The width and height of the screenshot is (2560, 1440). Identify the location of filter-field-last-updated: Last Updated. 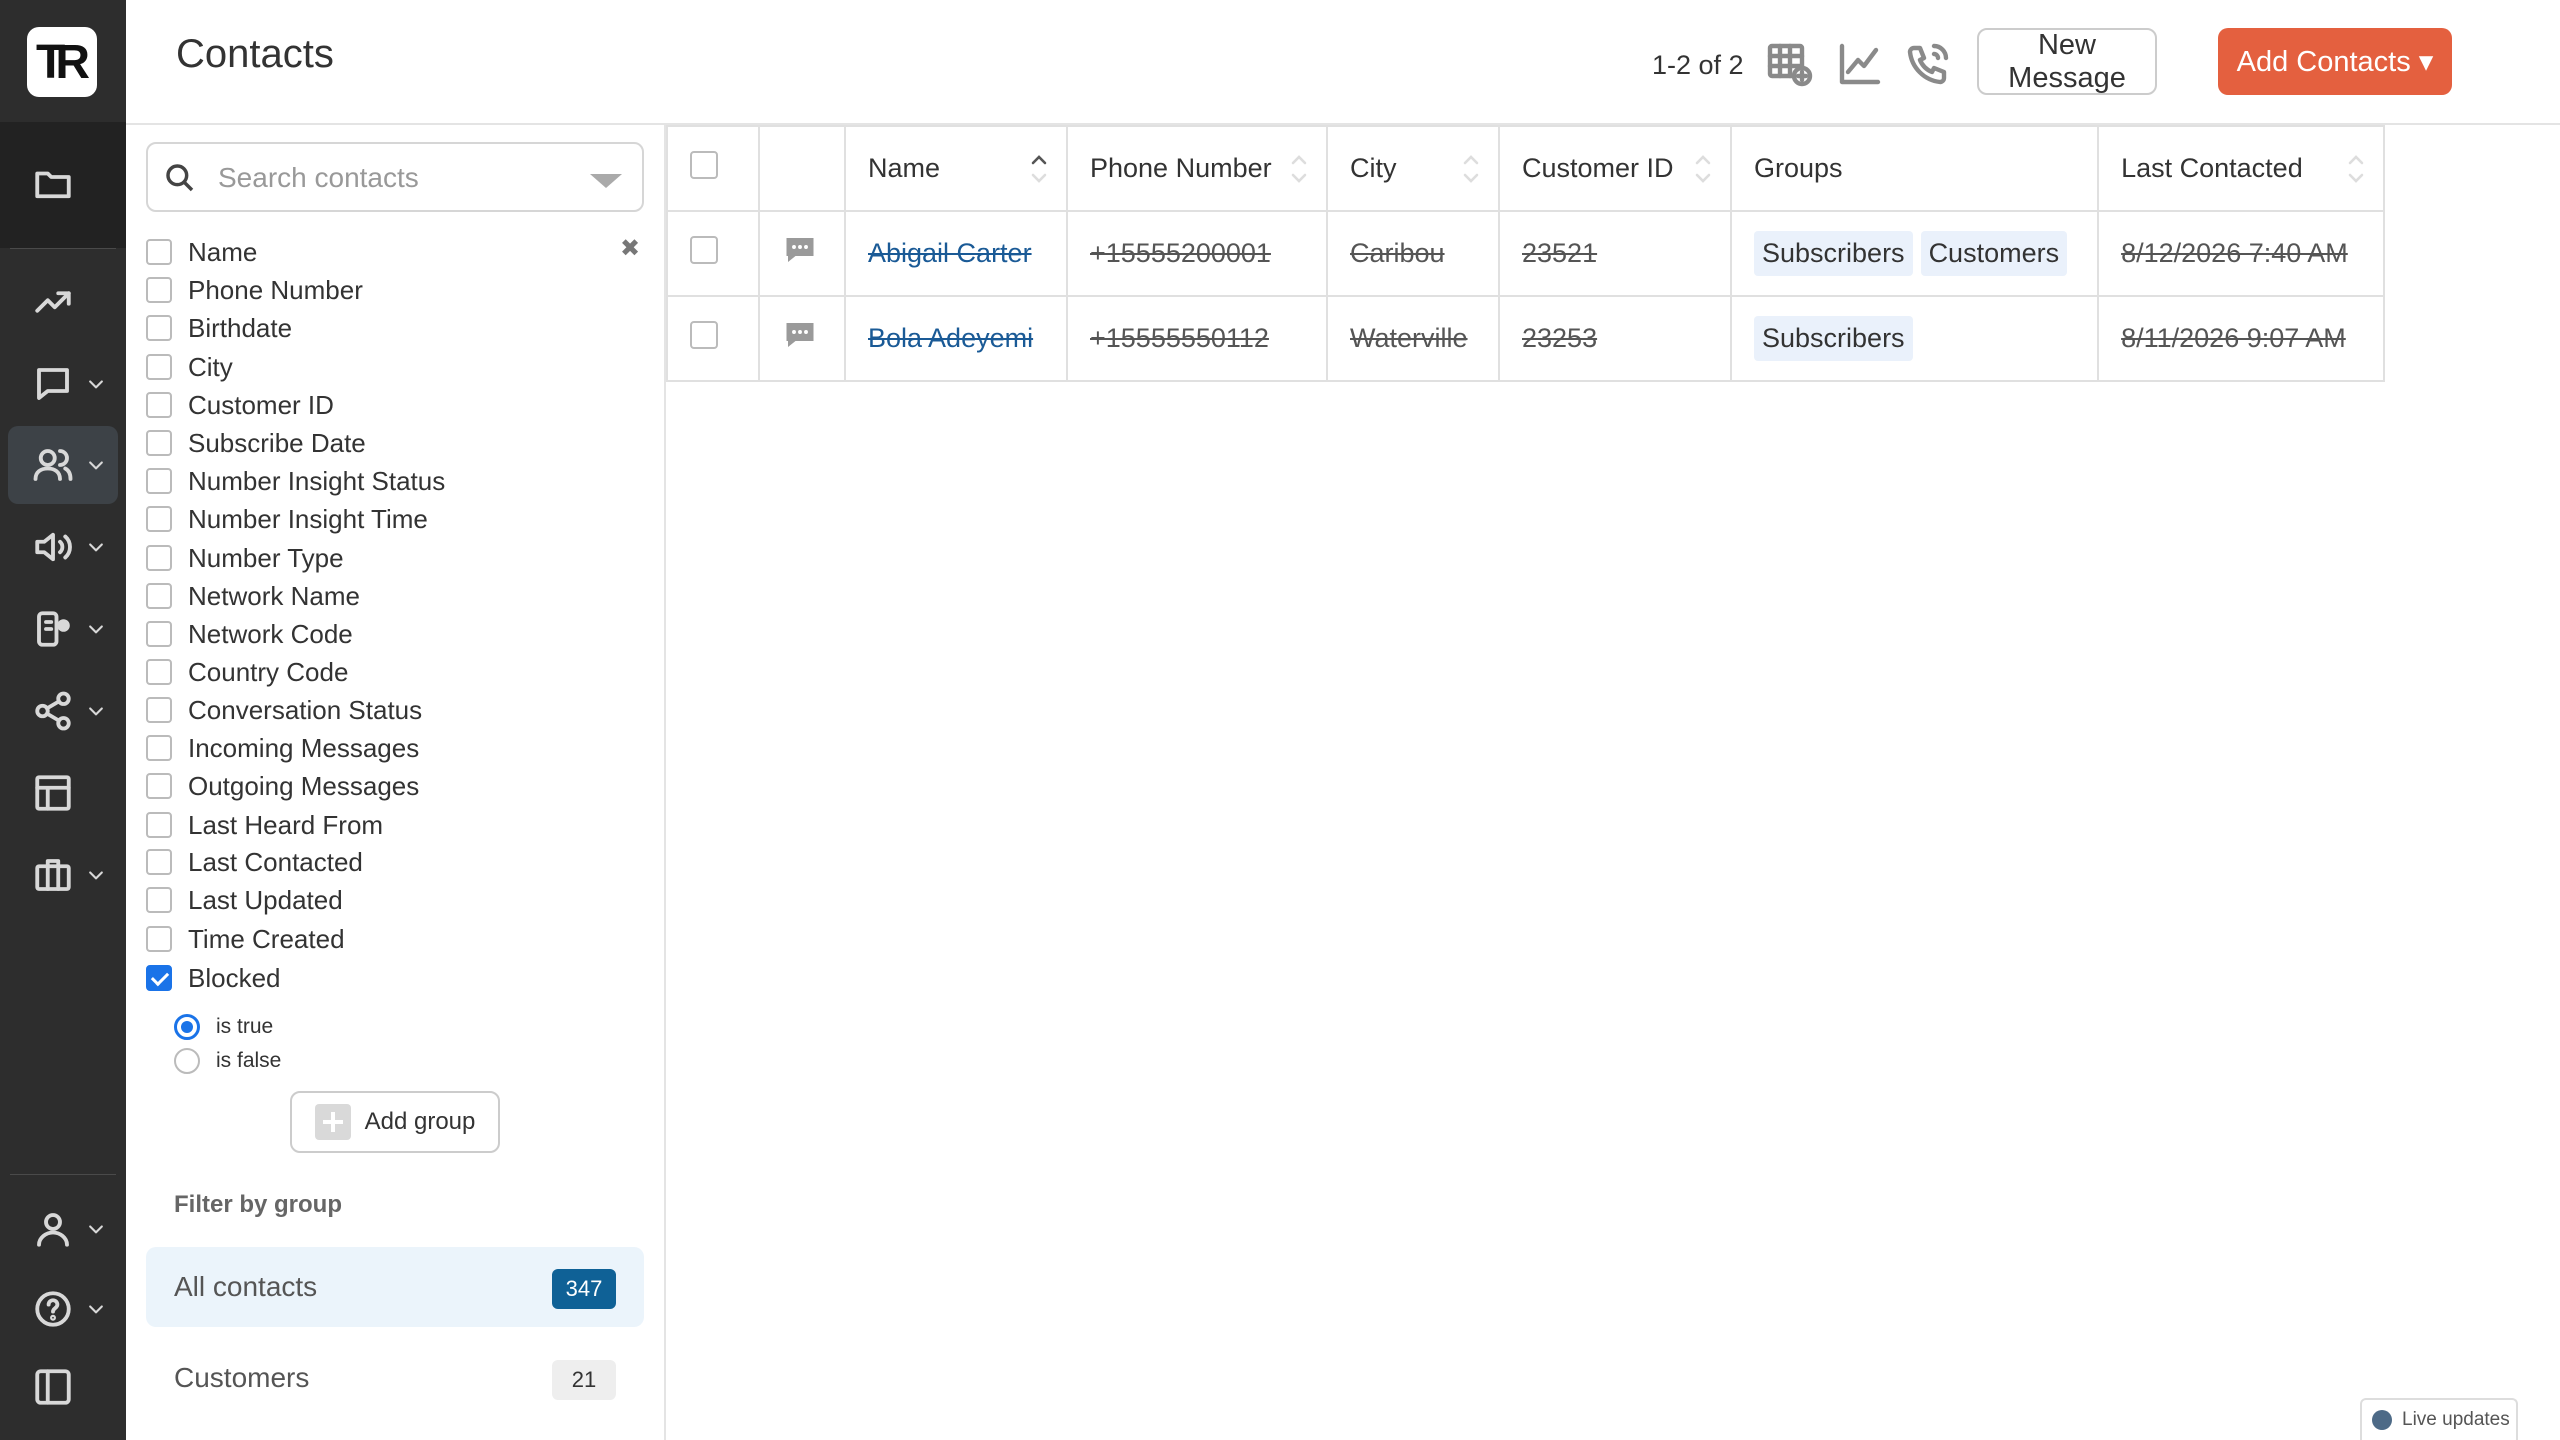
(244, 900).